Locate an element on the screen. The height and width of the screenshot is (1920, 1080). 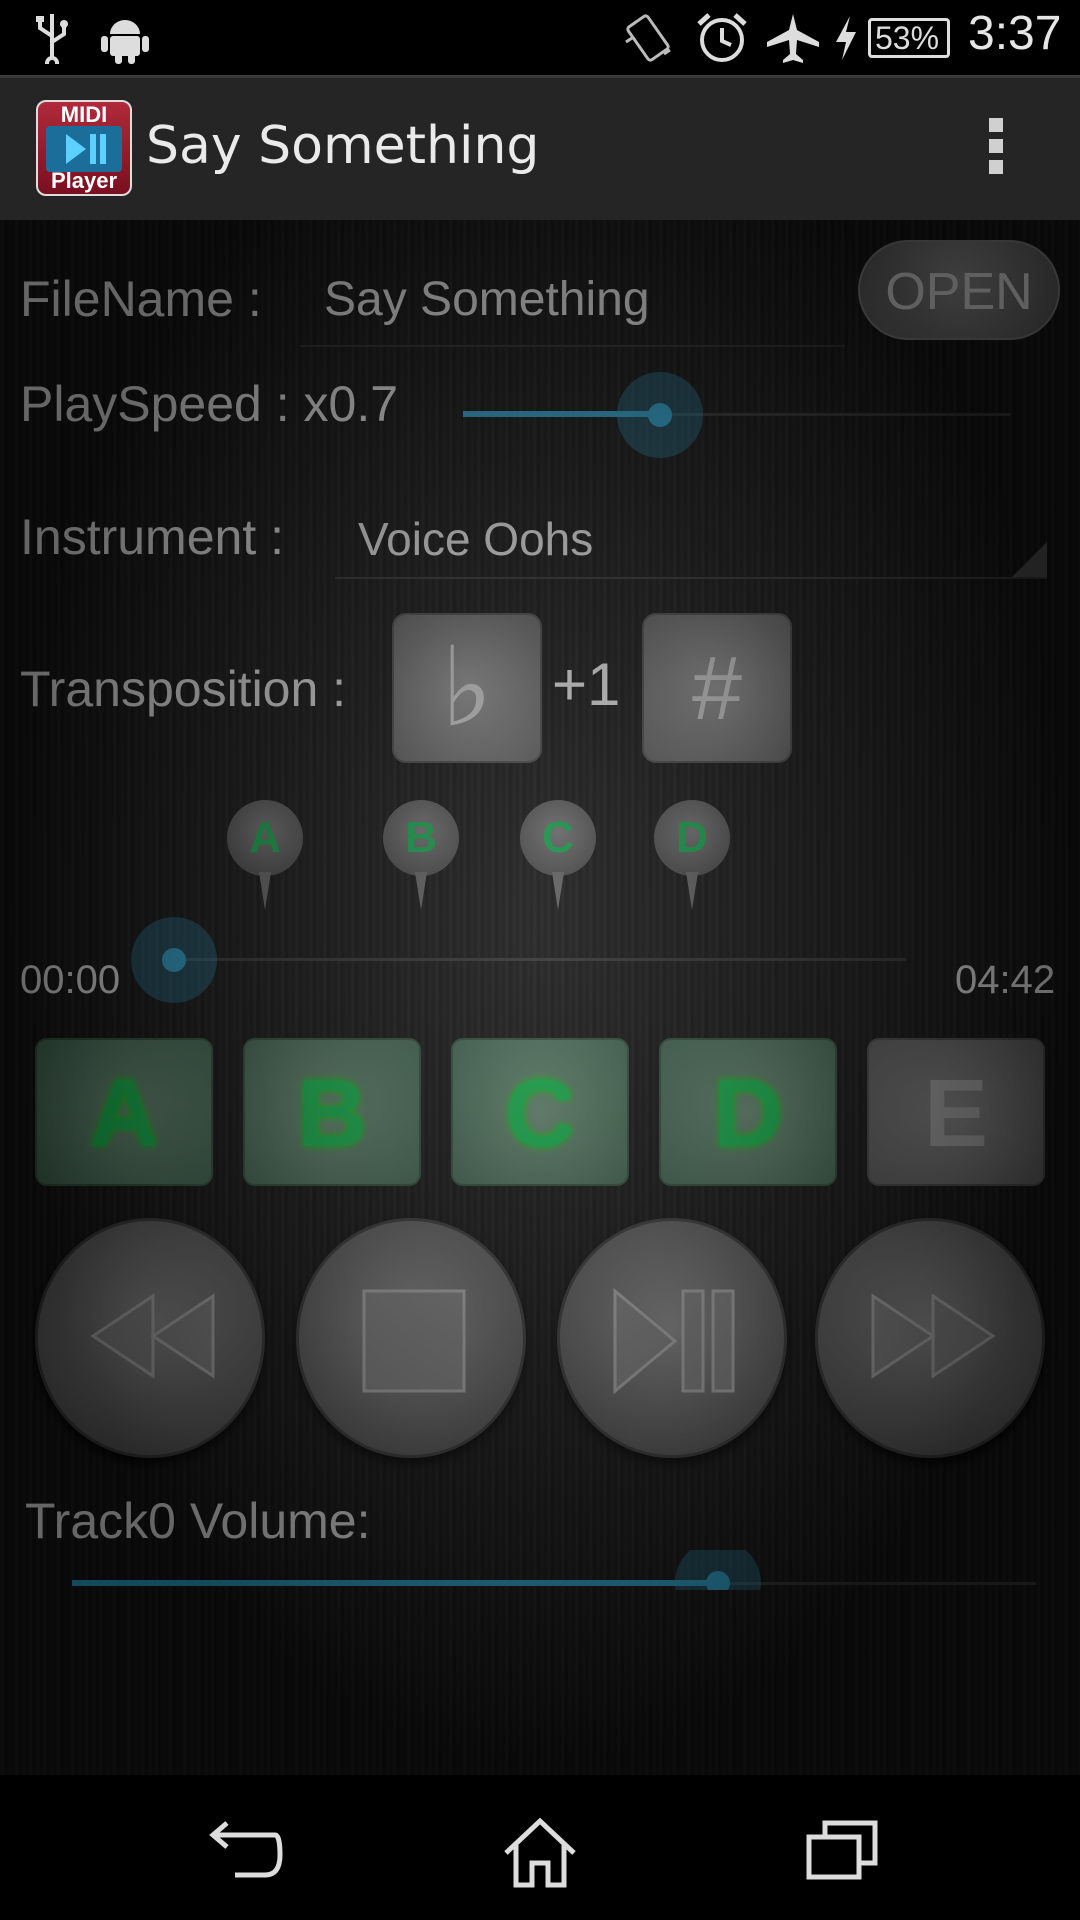
volume-fill is located at coordinates (395, 1583).